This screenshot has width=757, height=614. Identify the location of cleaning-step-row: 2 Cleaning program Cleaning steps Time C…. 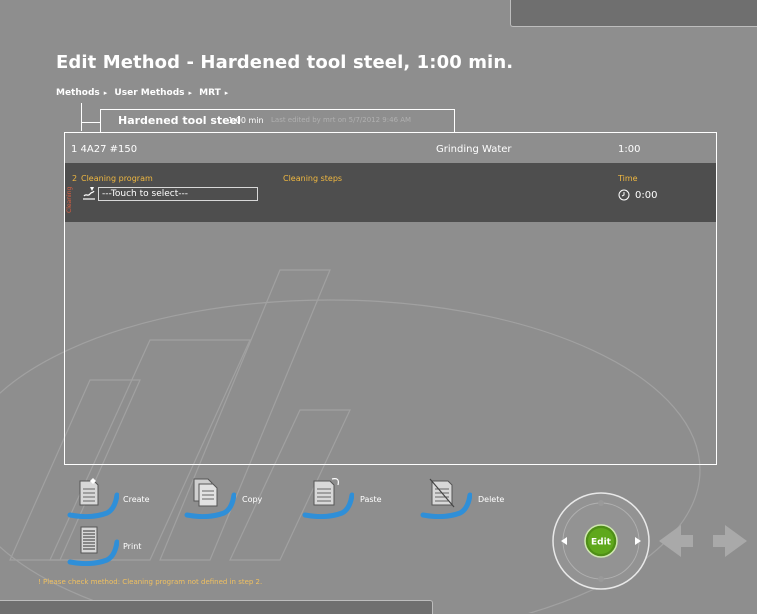
(390, 192).